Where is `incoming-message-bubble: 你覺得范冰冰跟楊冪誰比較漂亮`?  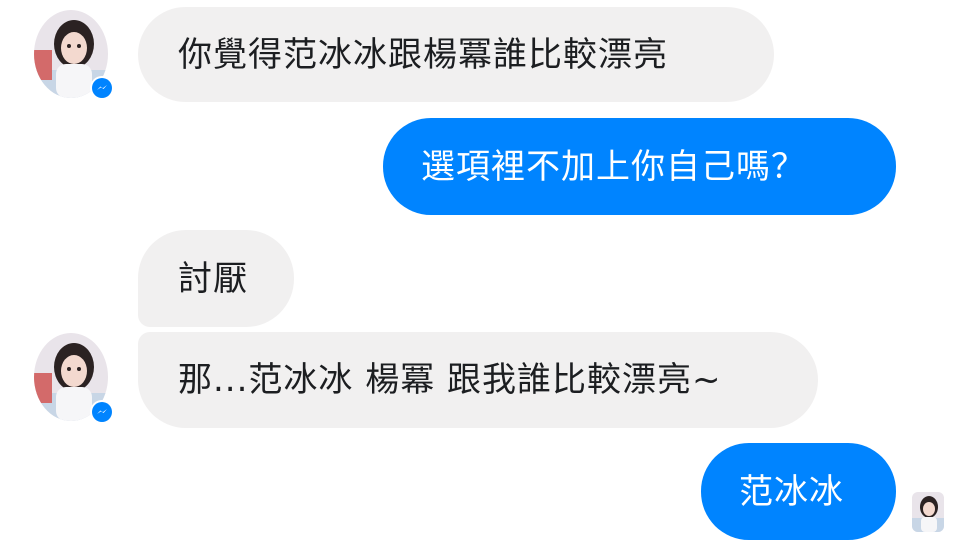 incoming-message-bubble: 你覺得范冰冰跟楊冪誰比較漂亮 is located at coordinates (456, 54).